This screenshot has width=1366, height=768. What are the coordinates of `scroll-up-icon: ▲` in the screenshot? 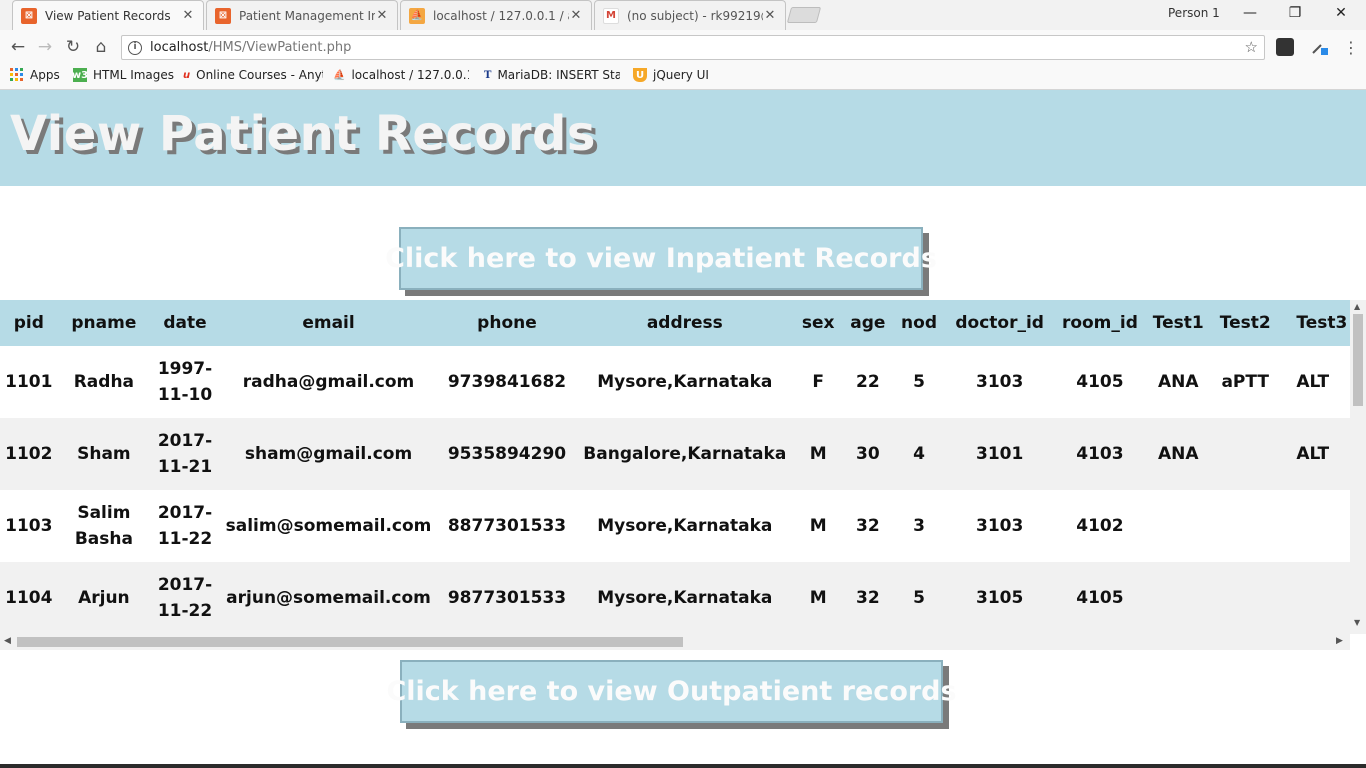 It's located at (1357, 306).